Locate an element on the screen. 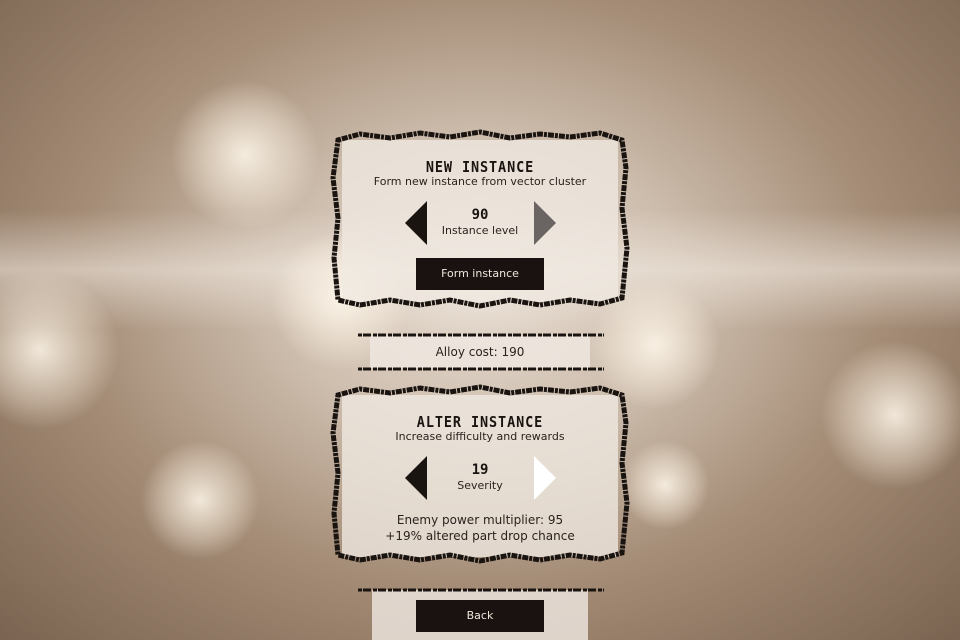 The width and height of the screenshot is (960, 640). alloy-cost-strip: Alloy cost: 190 is located at coordinates (480, 352).